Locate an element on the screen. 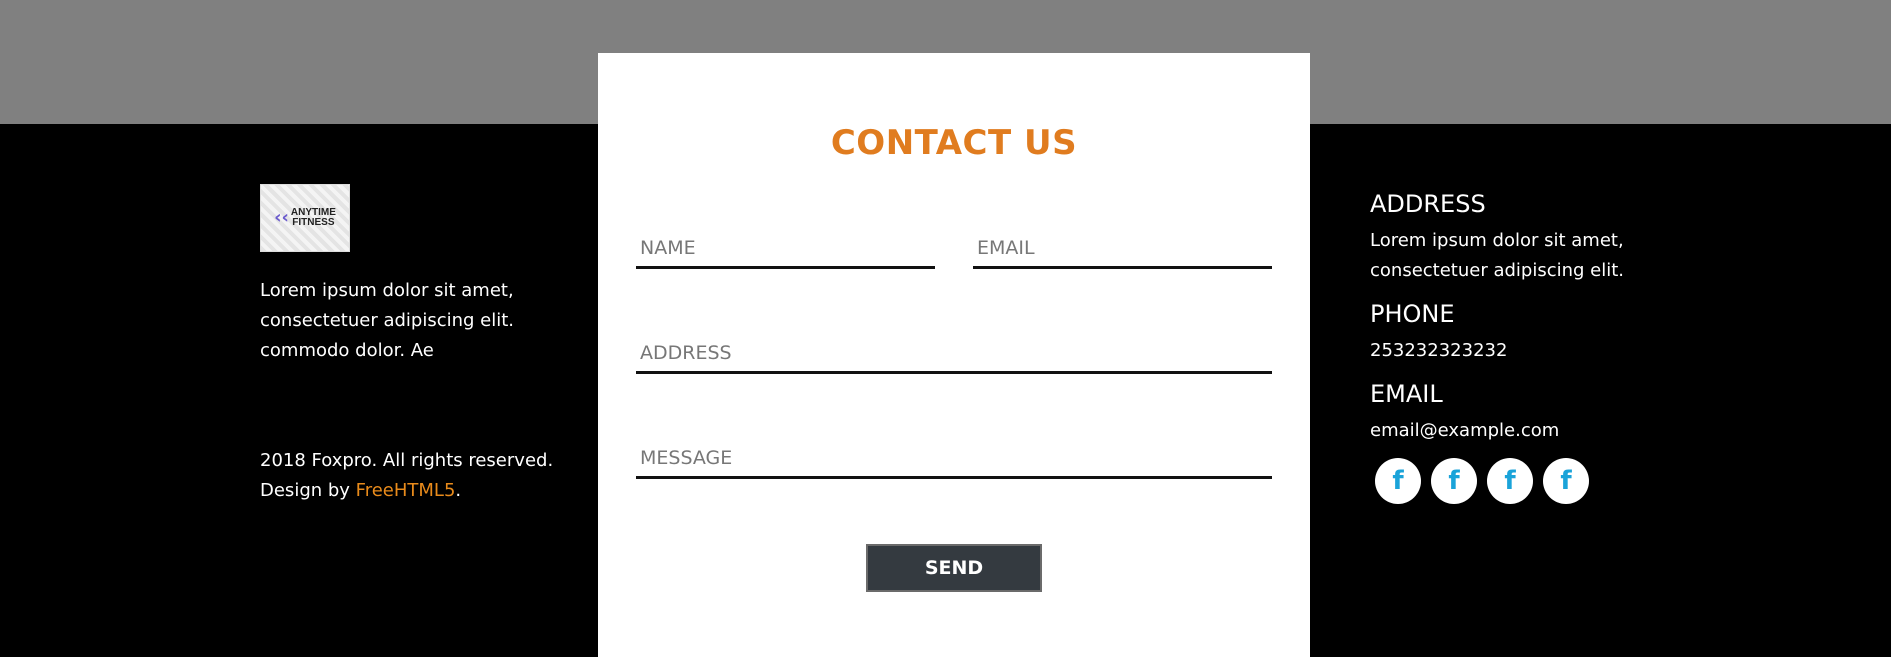 The width and height of the screenshot is (1891, 657). email-heading: EMAIL is located at coordinates (1406, 394).